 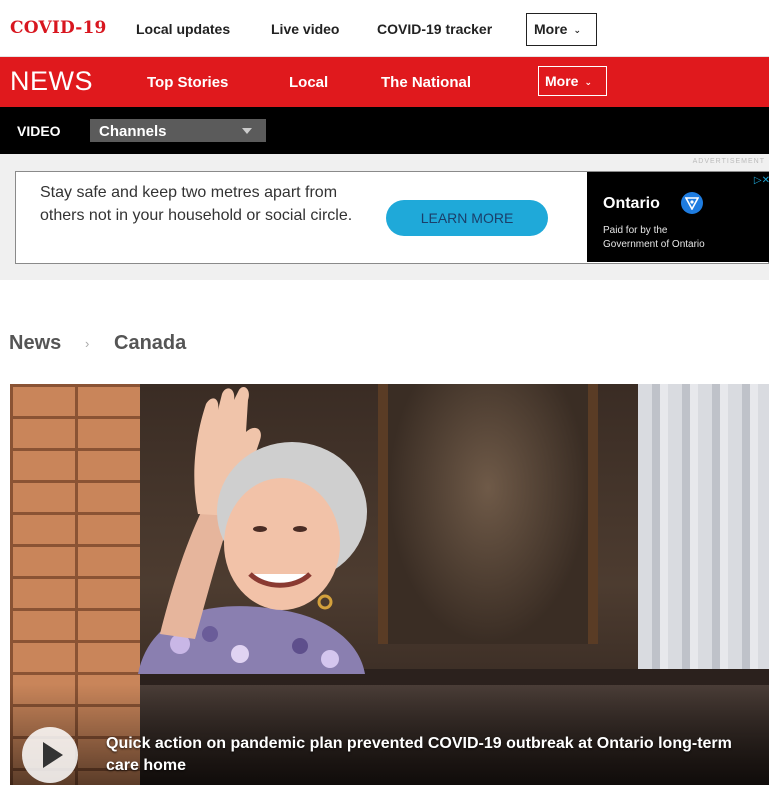 What do you see at coordinates (305, 29) in the screenshot?
I see `nav-live-video: Live video` at bounding box center [305, 29].